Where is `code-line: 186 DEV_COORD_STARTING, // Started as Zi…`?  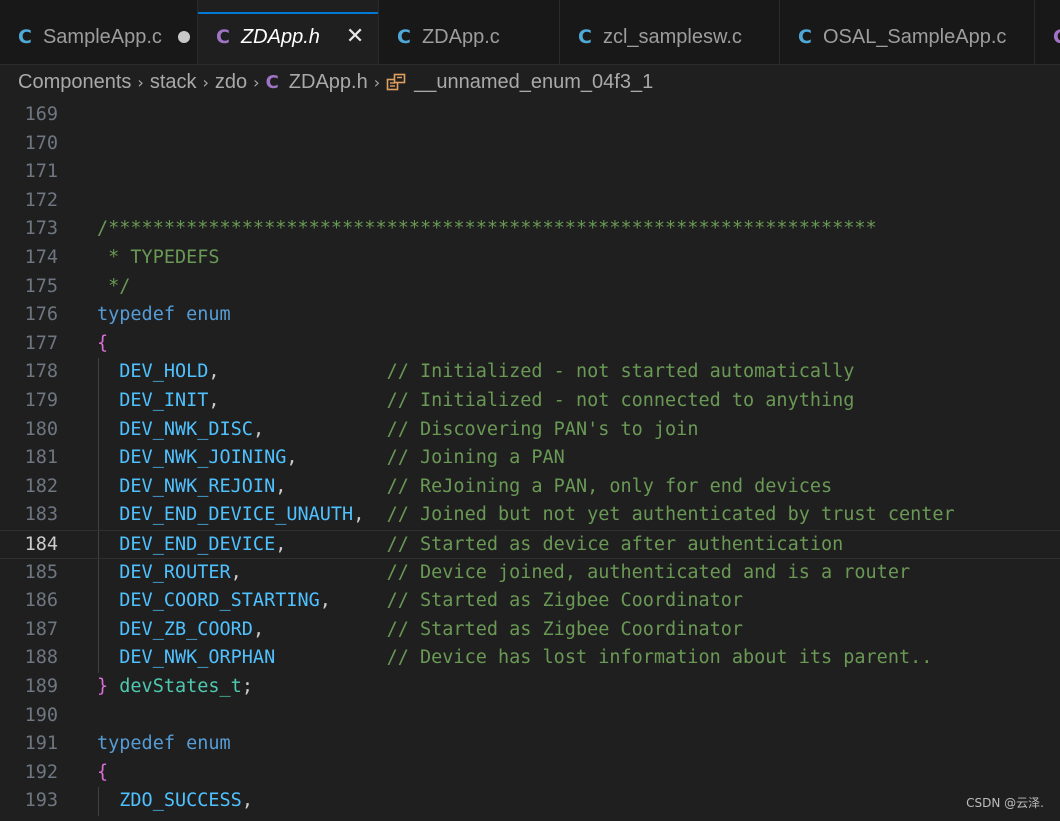 code-line: 186 DEV_COORD_STARTING, // Started as Zi… is located at coordinates (530, 601).